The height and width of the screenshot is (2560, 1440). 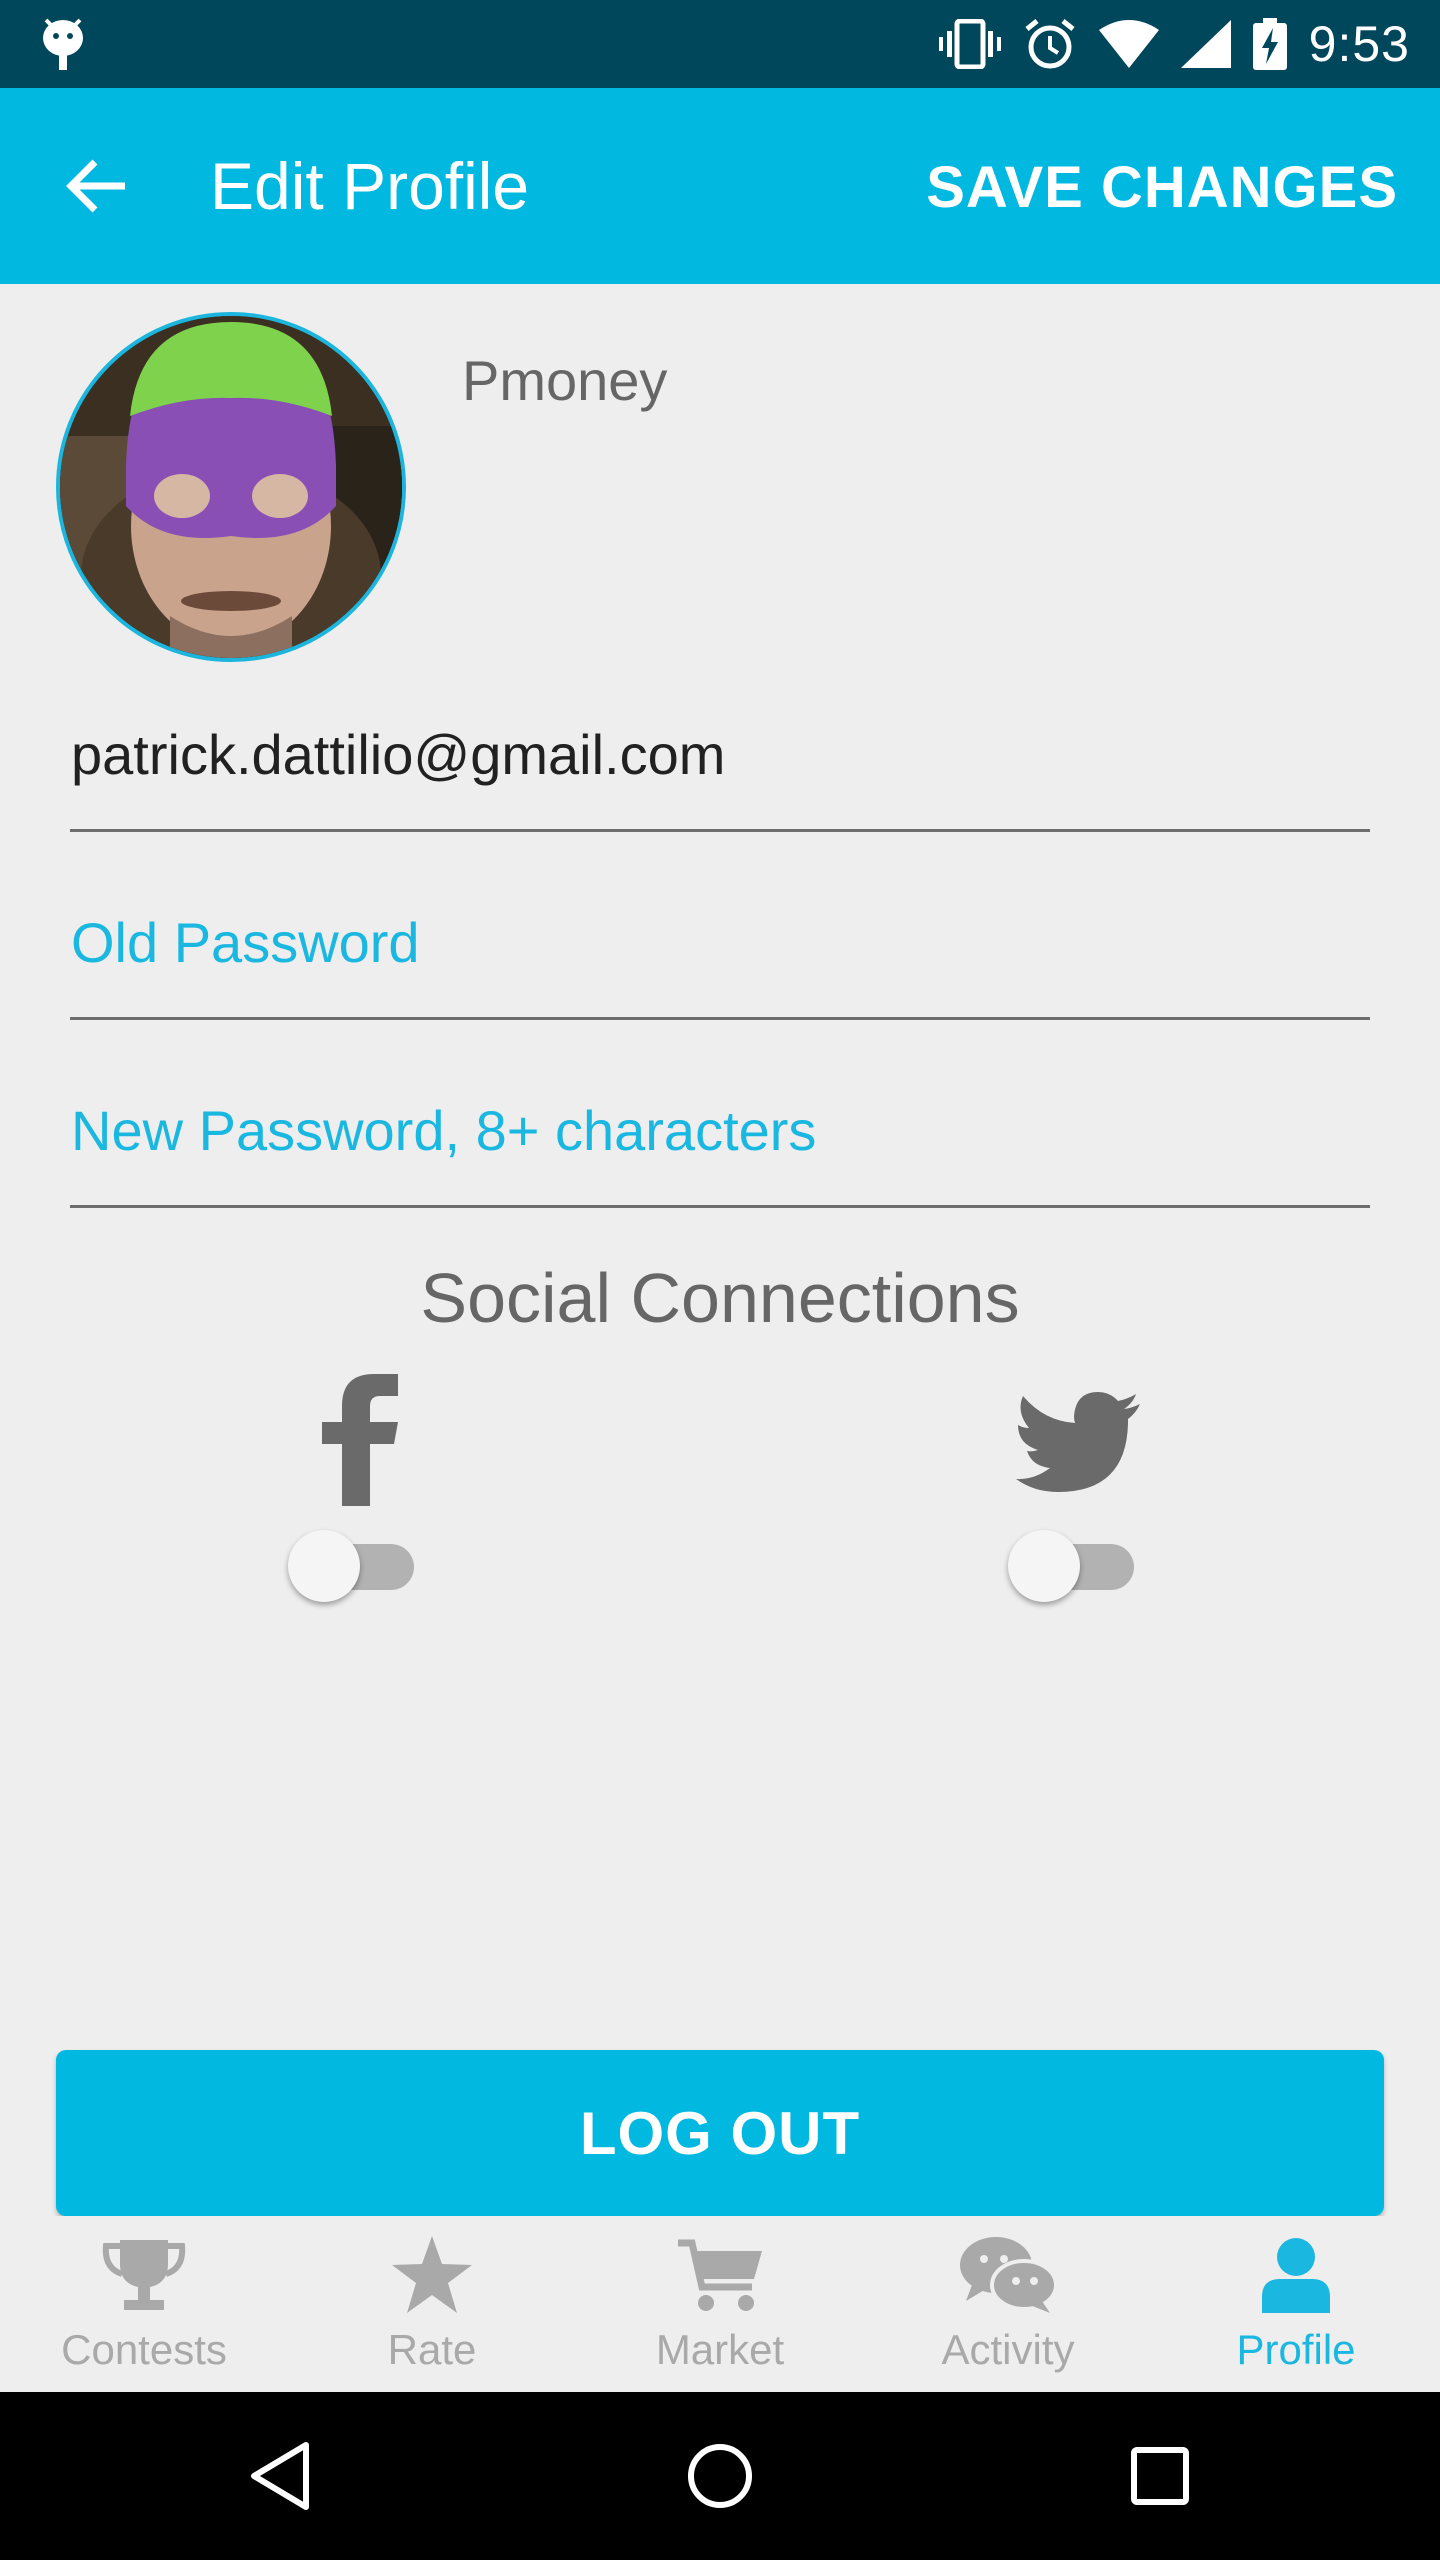 What do you see at coordinates (360, 1439) in the screenshot?
I see `facebook-icon` at bounding box center [360, 1439].